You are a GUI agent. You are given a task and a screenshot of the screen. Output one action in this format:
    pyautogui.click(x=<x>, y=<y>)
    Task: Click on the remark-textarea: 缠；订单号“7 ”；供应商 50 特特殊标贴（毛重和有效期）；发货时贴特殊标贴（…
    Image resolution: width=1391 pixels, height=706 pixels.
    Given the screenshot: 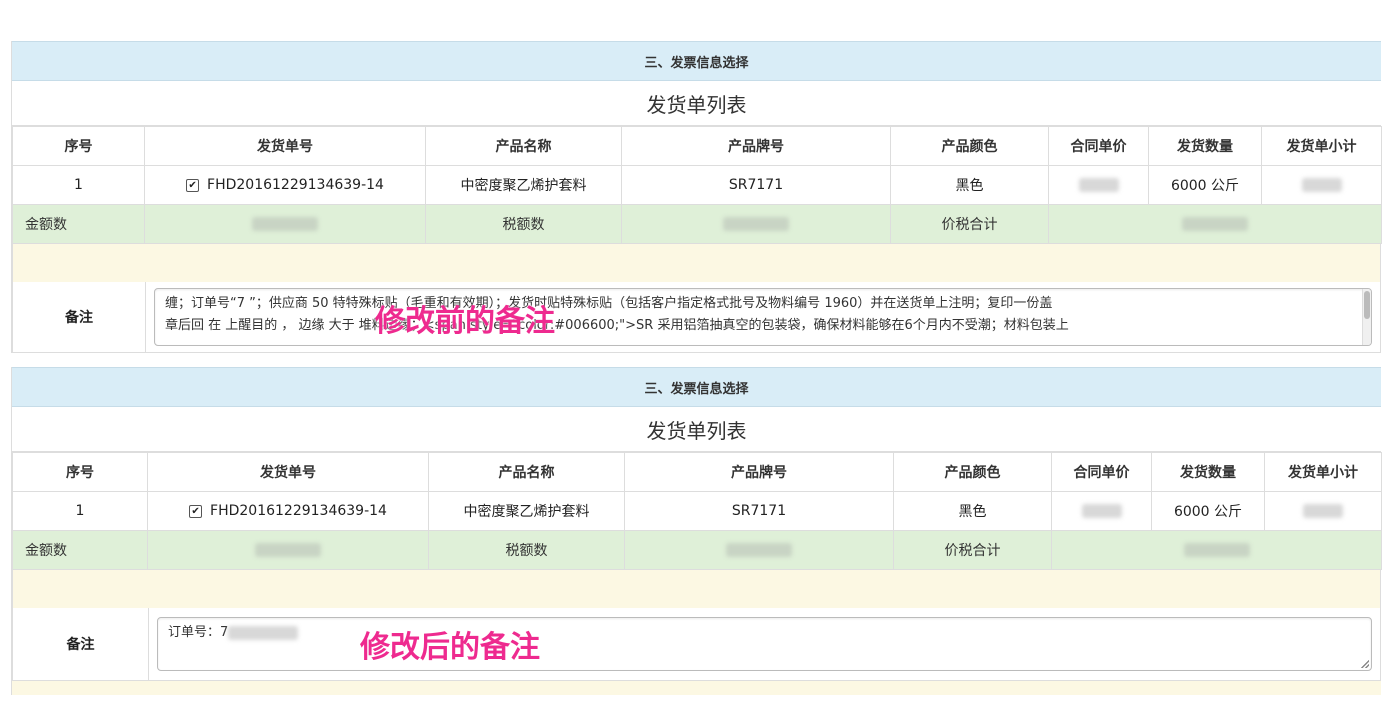 What is the action you would take?
    pyautogui.click(x=763, y=317)
    